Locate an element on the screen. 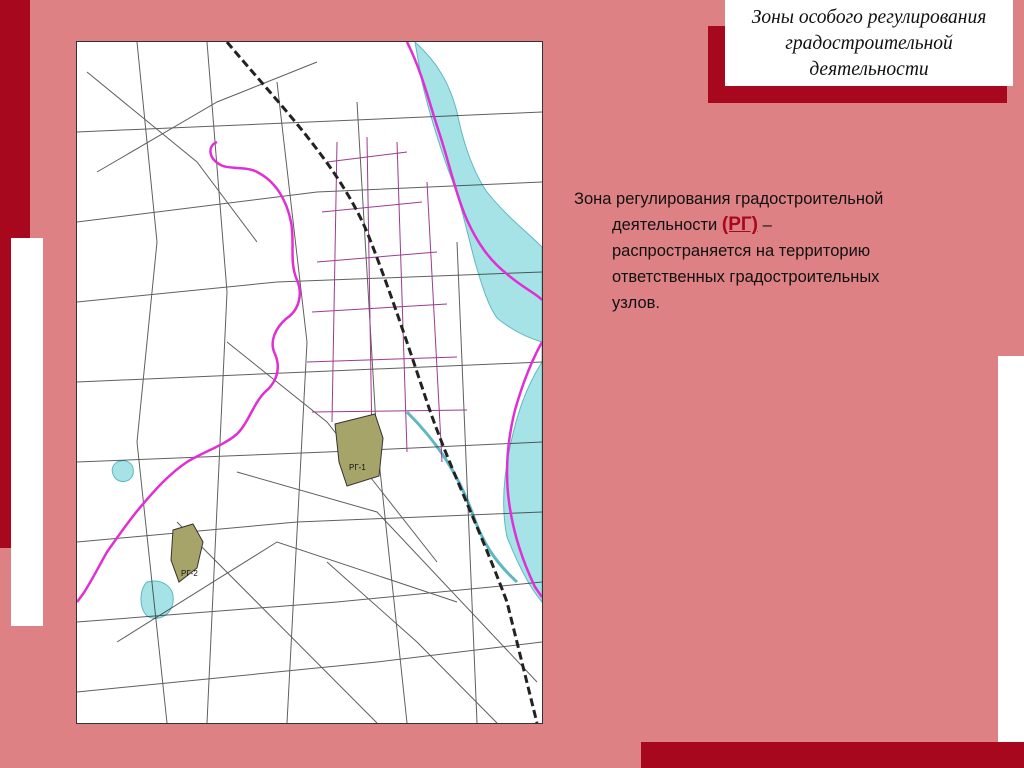 The width and height of the screenshot is (1024, 768). description-line-1: Зона регулирования градостроительной is located at coordinates (729, 199).